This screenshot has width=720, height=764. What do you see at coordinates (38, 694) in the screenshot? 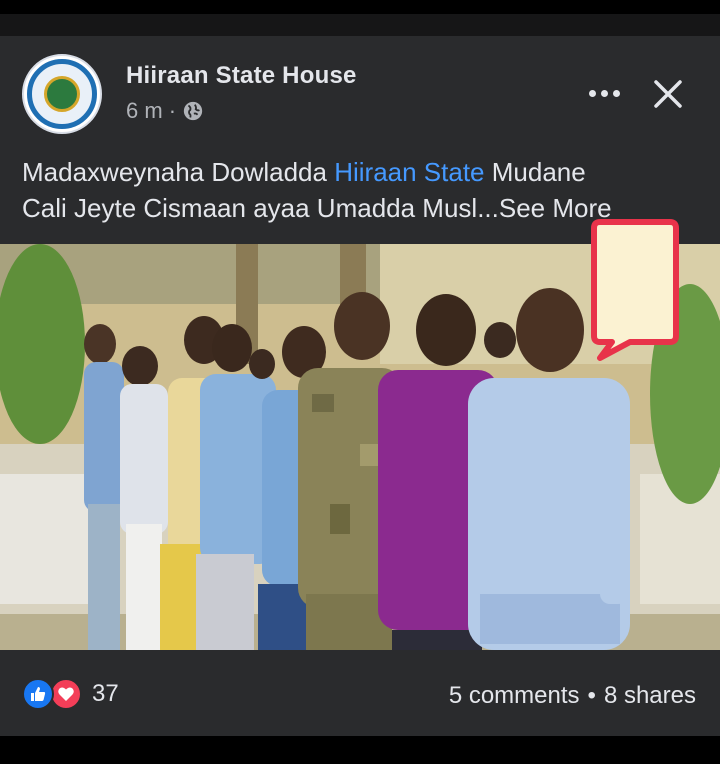
I see `like-icon` at bounding box center [38, 694].